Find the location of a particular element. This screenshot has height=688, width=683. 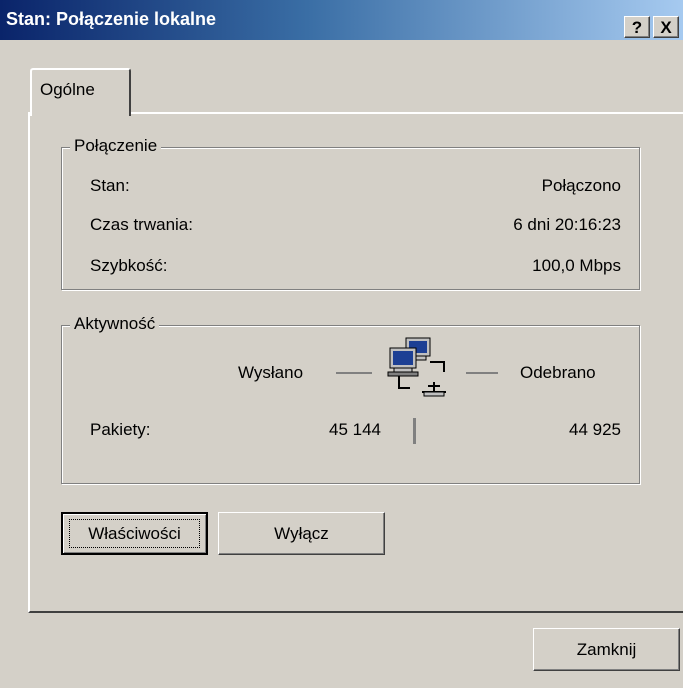

status-label: Stan: is located at coordinates (110, 185).